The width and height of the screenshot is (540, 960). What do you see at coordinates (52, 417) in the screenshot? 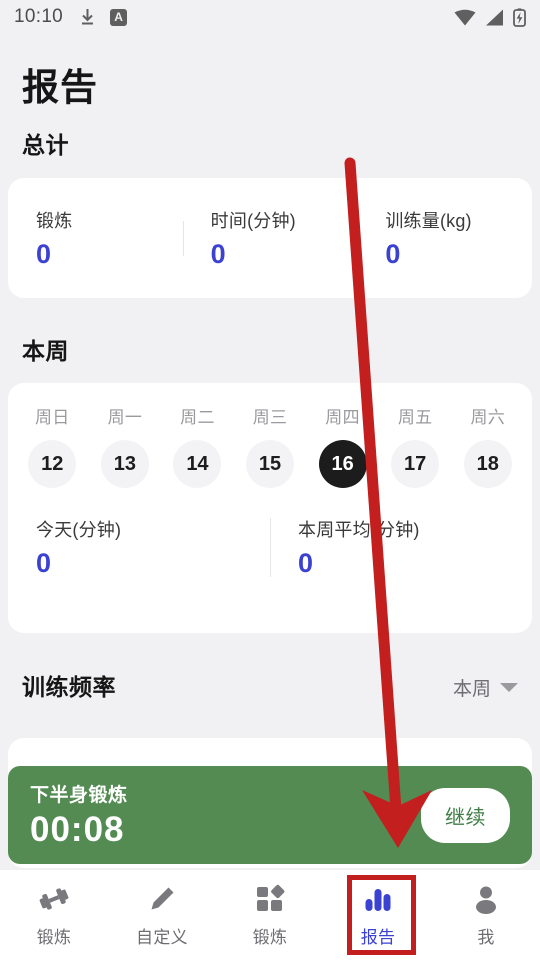
I see `day-name: 周日` at bounding box center [52, 417].